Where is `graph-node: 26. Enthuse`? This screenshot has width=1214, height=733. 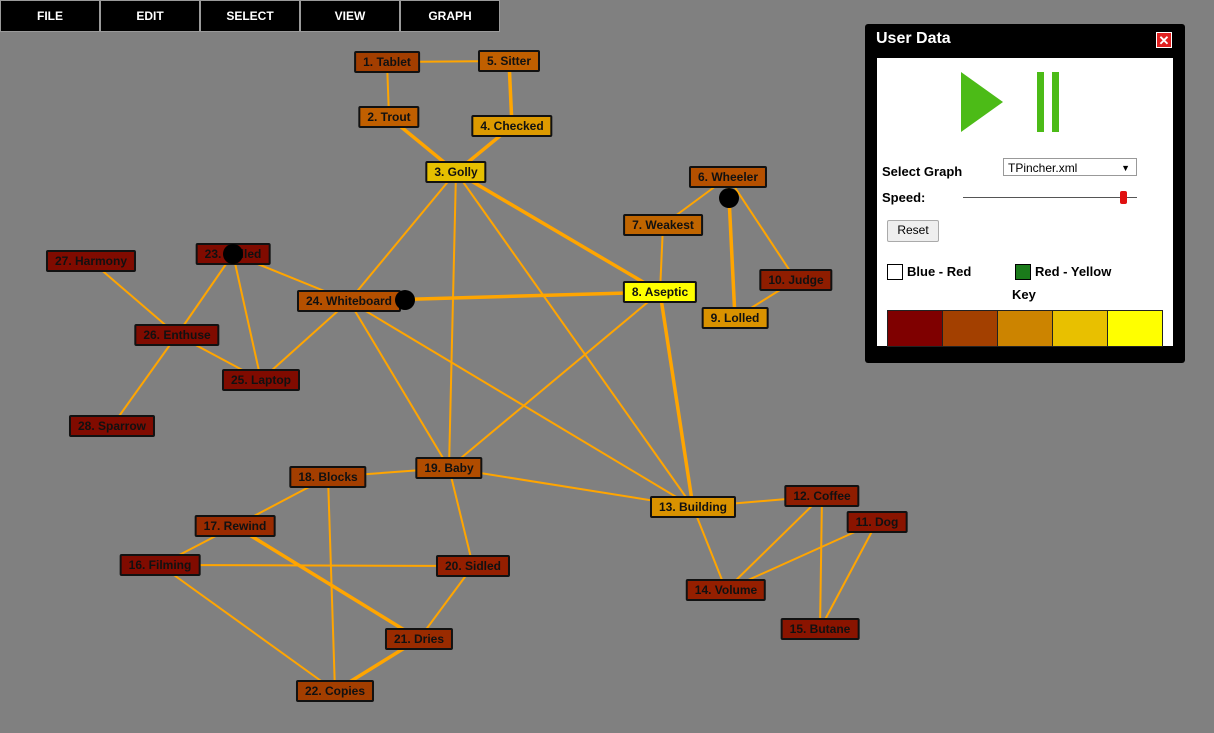 graph-node: 26. Enthuse is located at coordinates (177, 335).